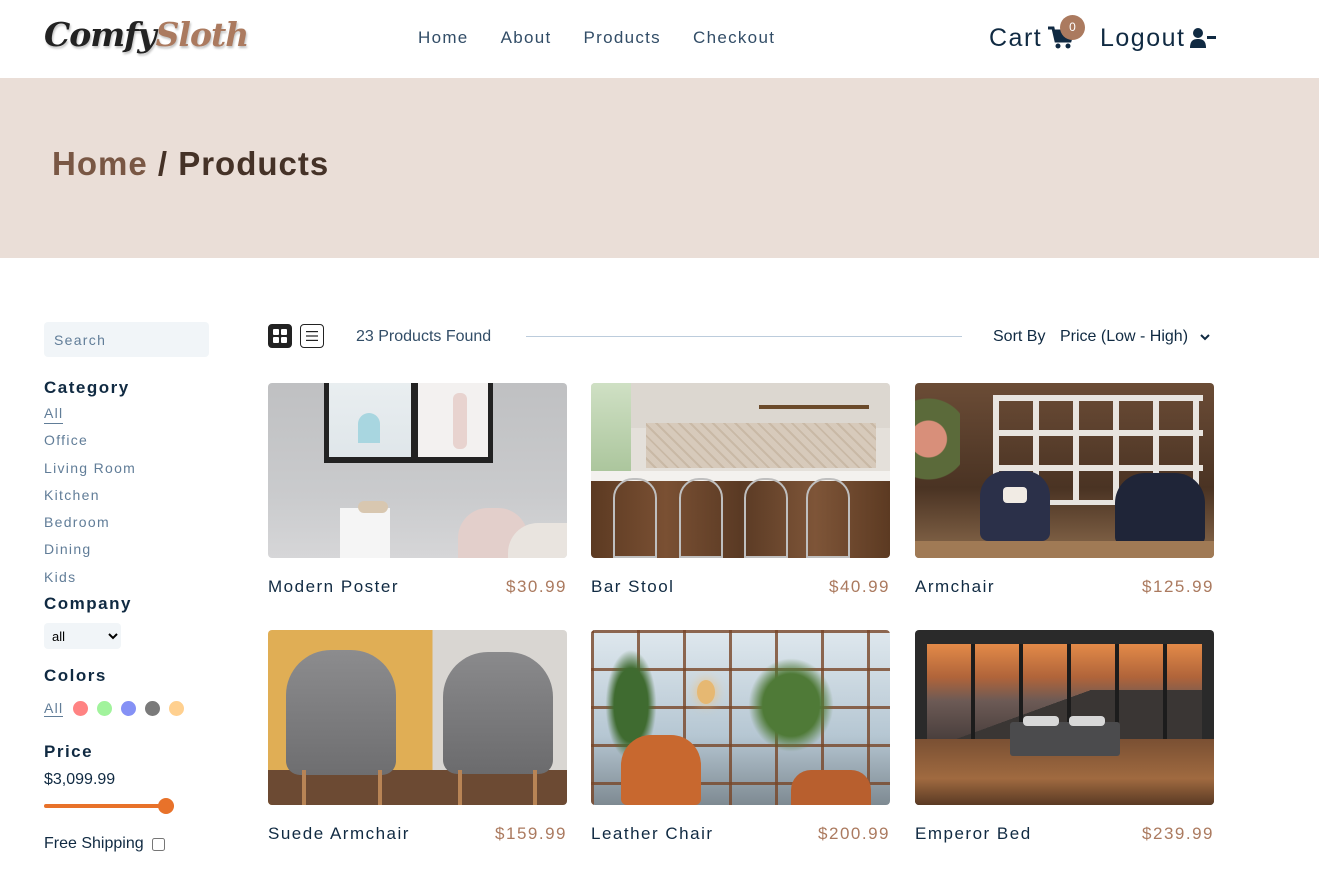 The height and width of the screenshot is (874, 1319). I want to click on nav-link-about: About, so click(526, 38).